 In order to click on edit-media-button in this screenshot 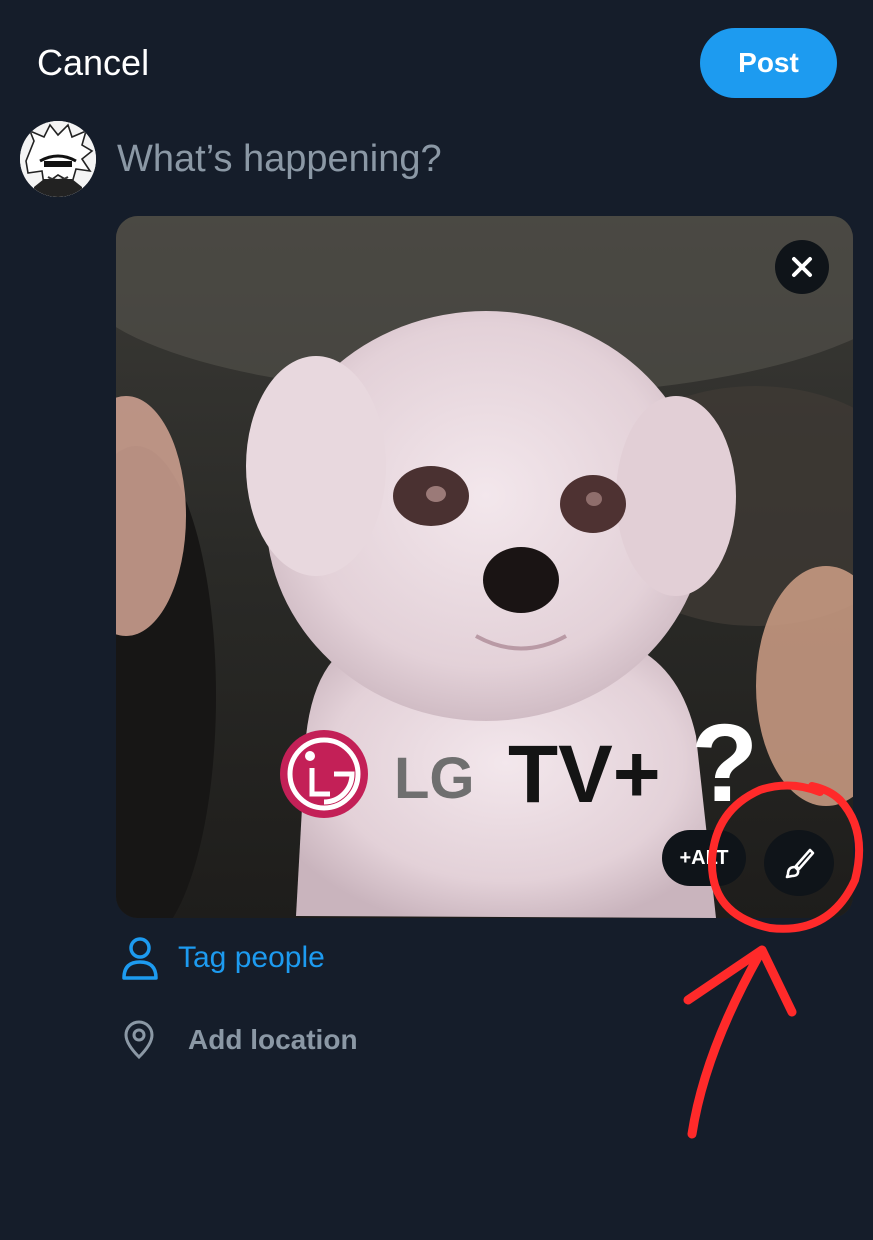, I will do `click(799, 863)`.